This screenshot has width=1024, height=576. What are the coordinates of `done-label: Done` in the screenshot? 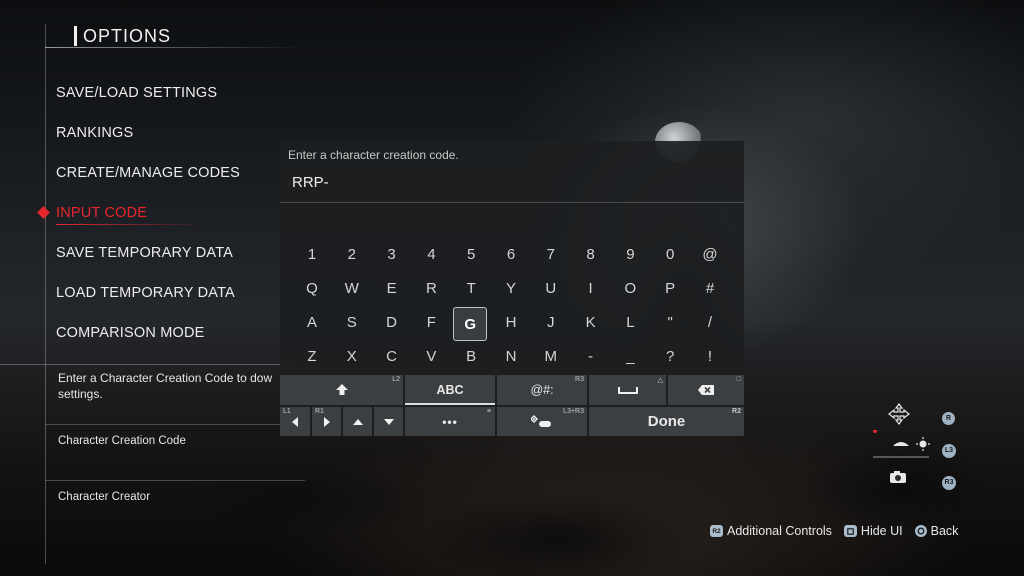 It's located at (666, 421).